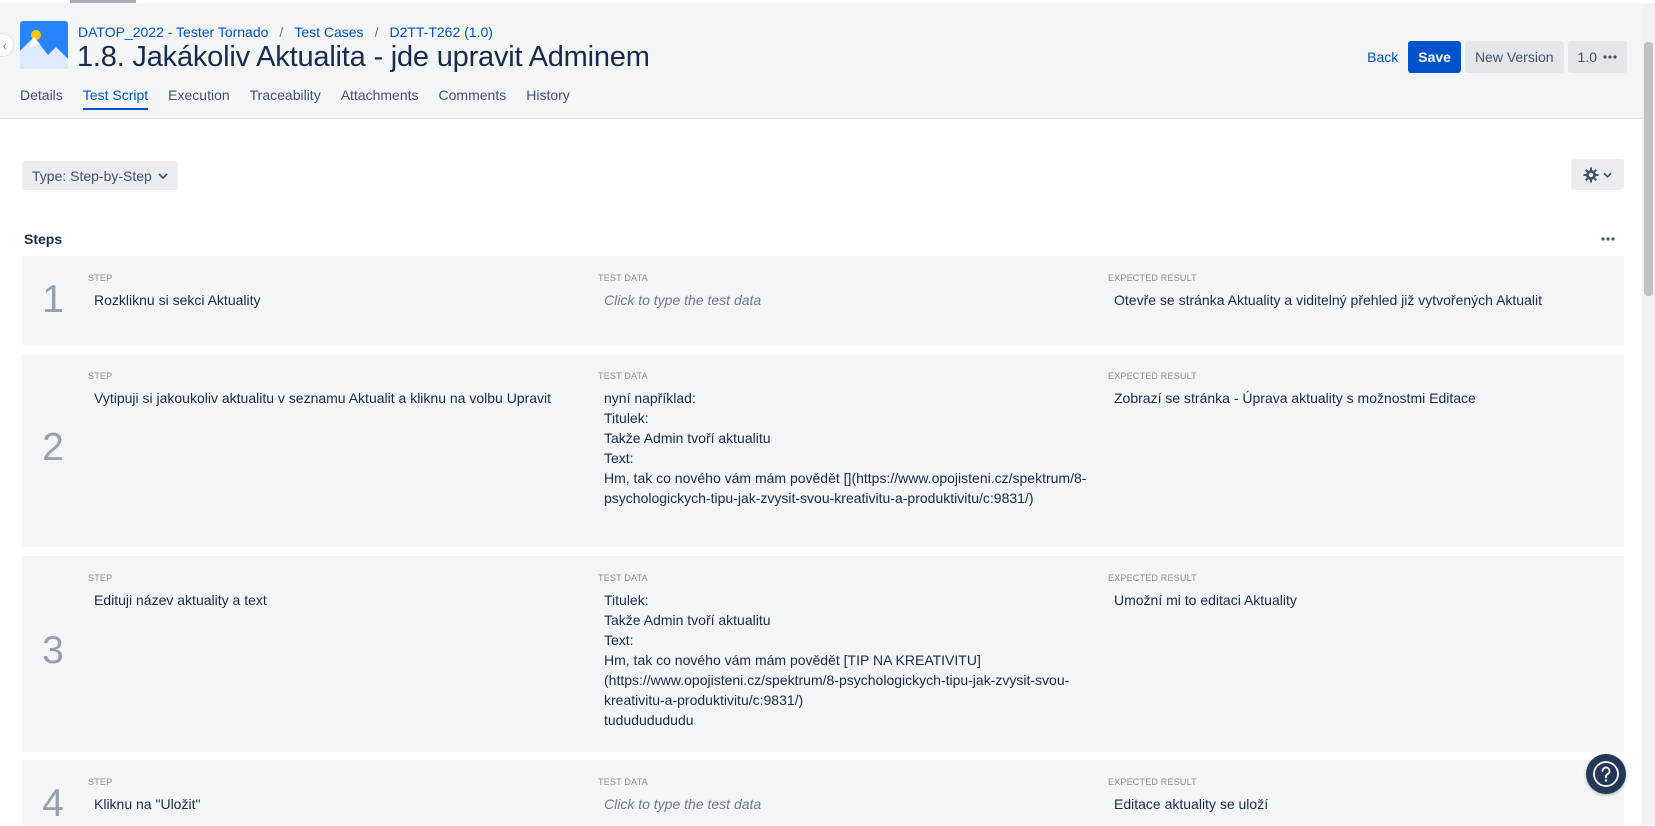  Describe the element at coordinates (41, 98) in the screenshot. I see `tab-details: Details` at that location.